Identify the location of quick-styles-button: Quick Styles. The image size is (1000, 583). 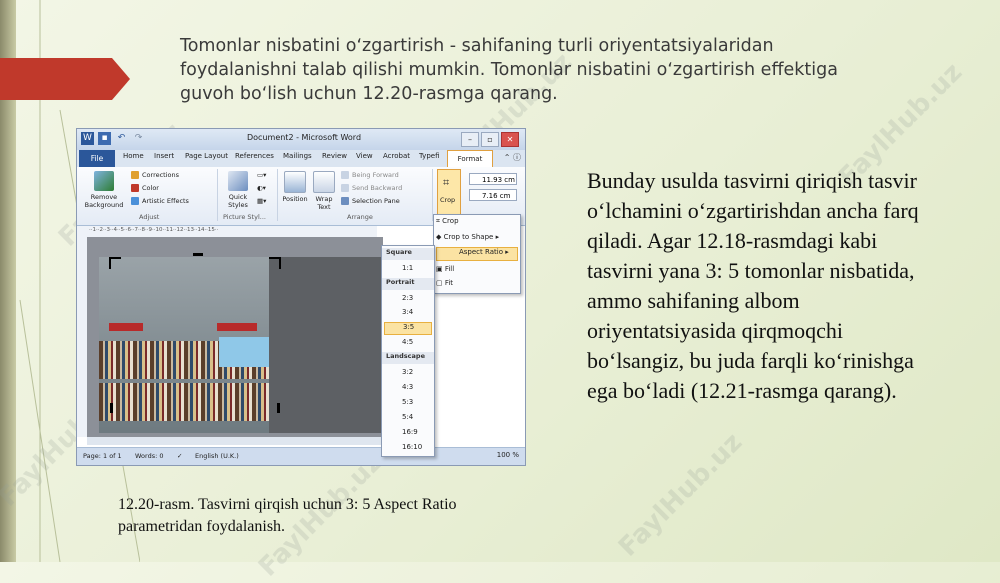
(238, 190).